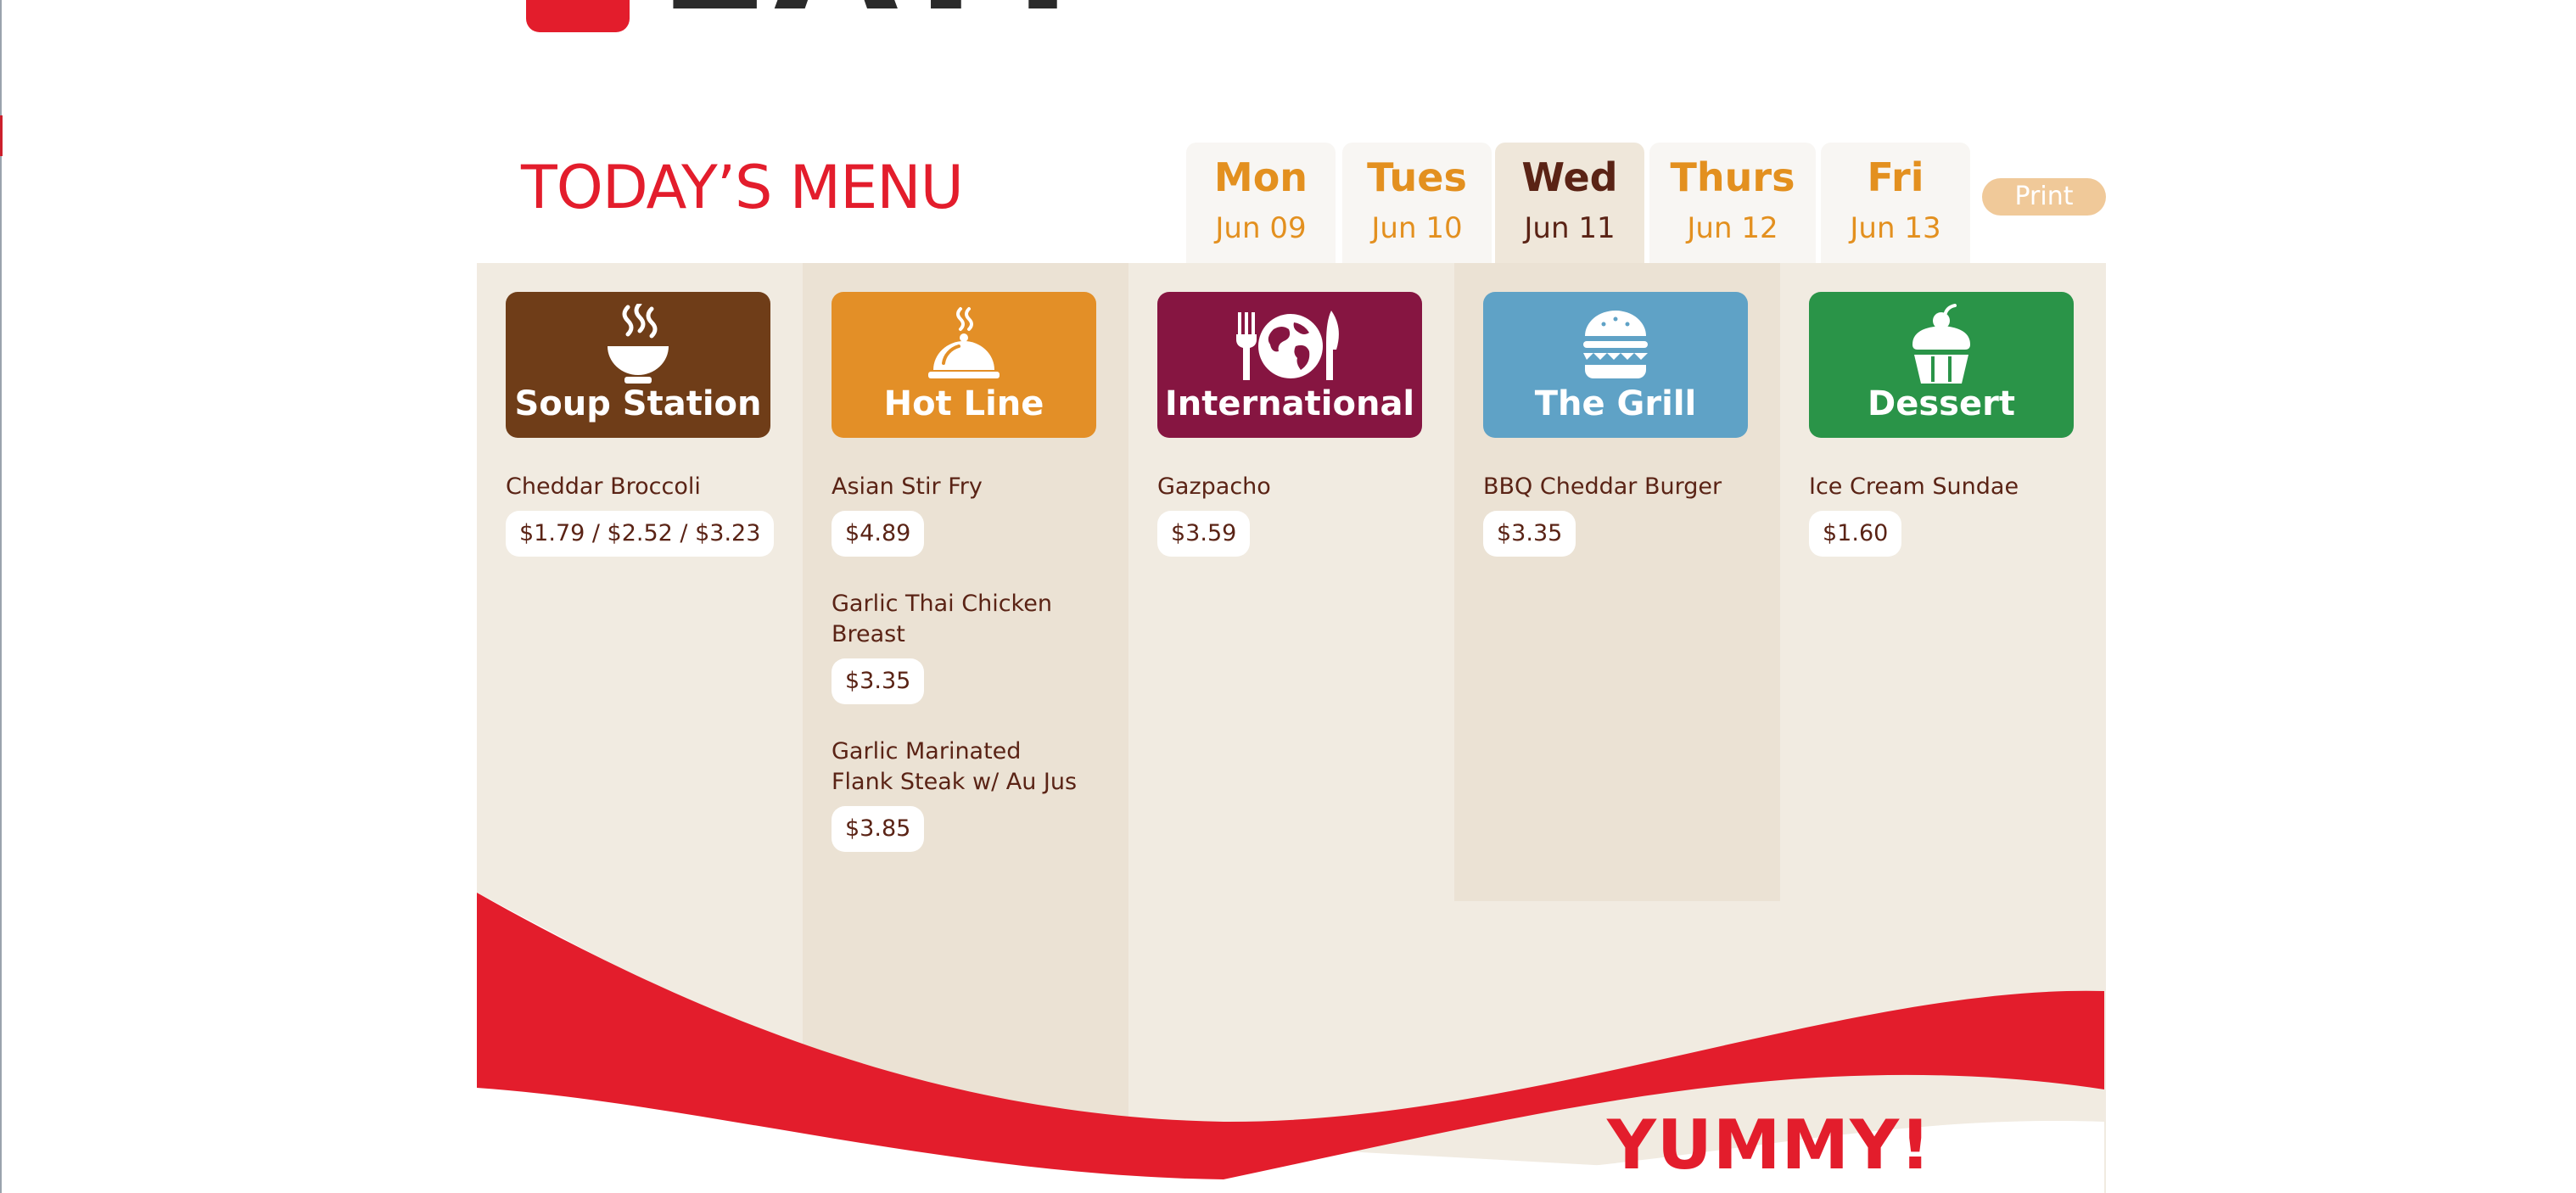  What do you see at coordinates (1896, 177) in the screenshot?
I see `tab-day-label: Fri` at bounding box center [1896, 177].